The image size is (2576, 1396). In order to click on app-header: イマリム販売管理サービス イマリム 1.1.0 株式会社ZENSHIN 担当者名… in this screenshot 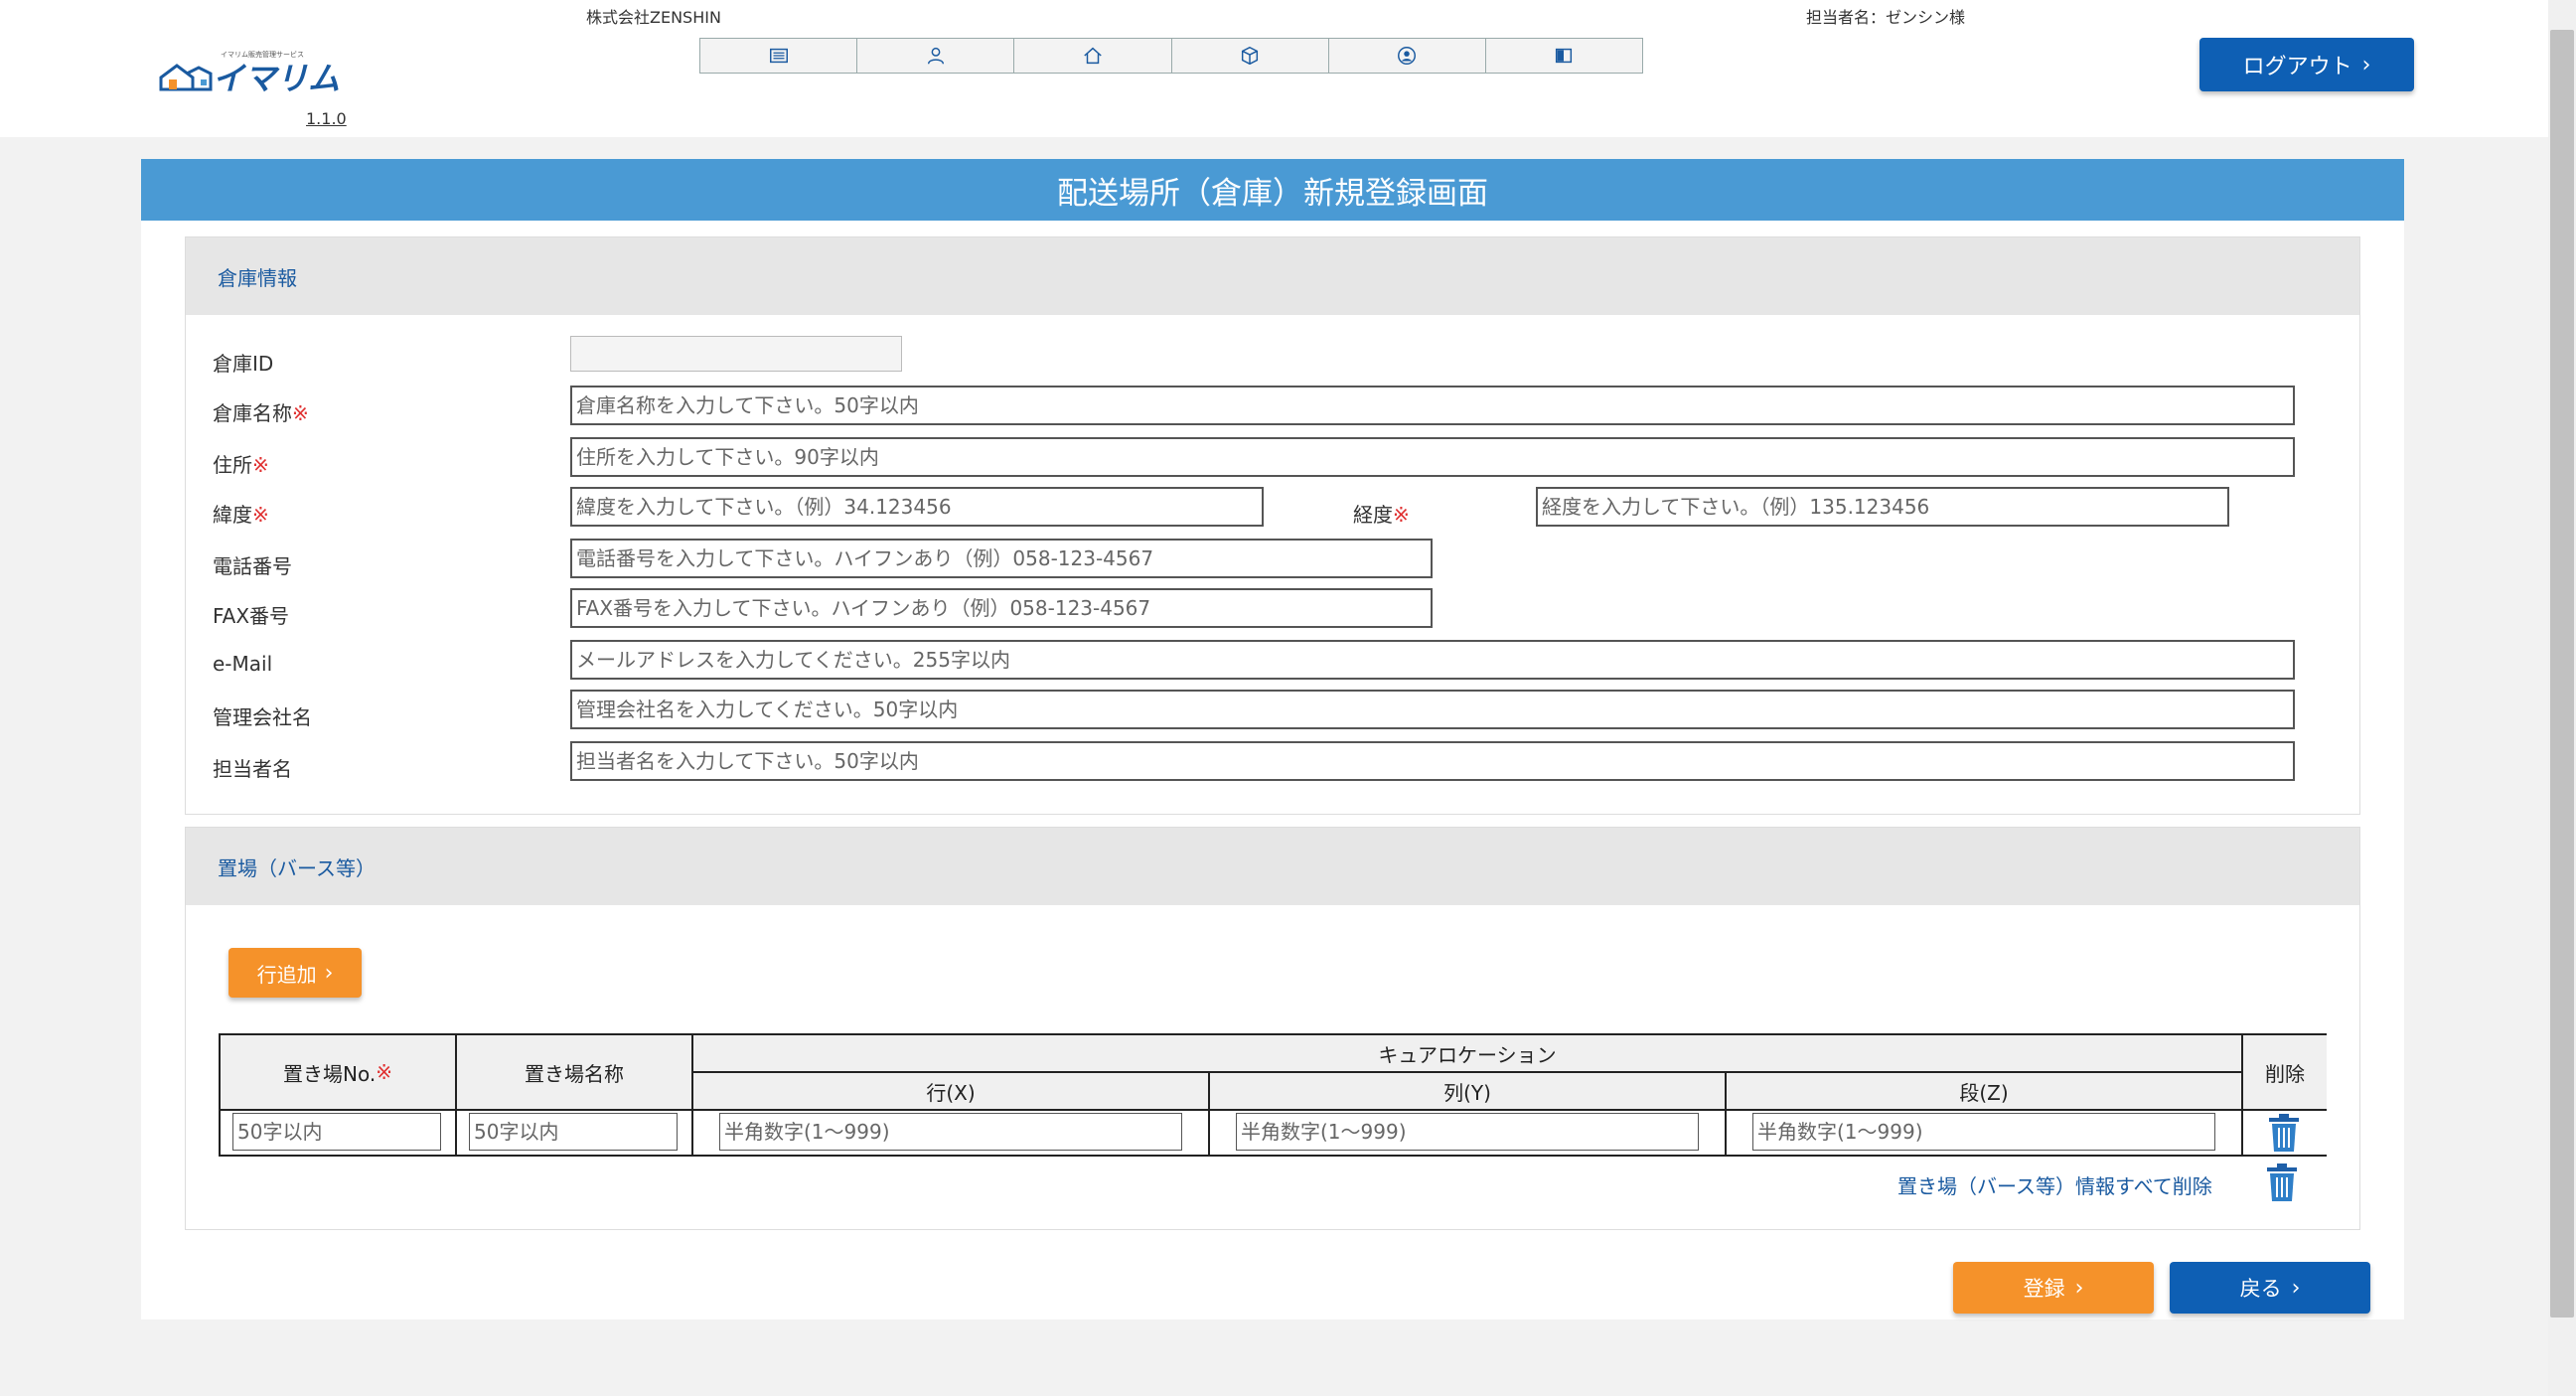, I will do `click(1274, 68)`.